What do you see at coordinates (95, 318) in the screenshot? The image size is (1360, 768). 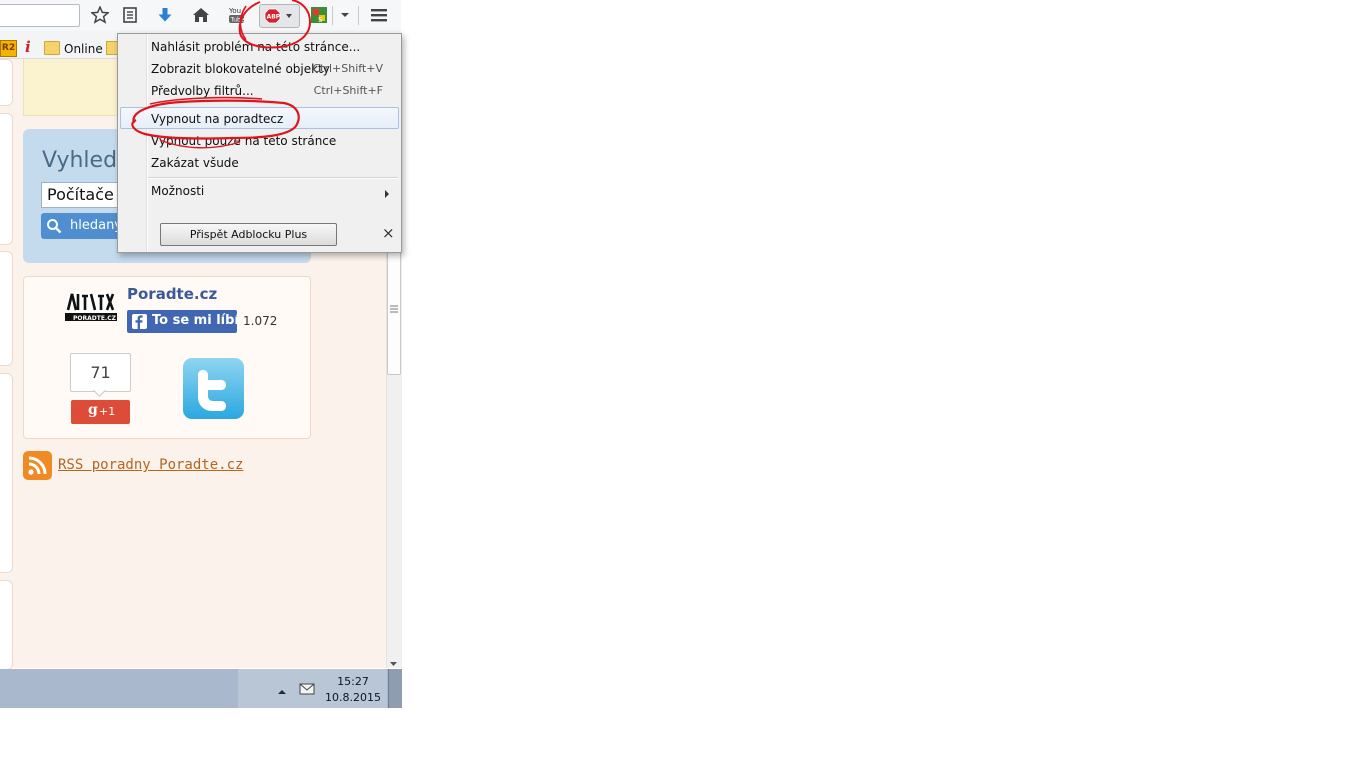 I see `svg-text: PORADTE.CZ` at bounding box center [95, 318].